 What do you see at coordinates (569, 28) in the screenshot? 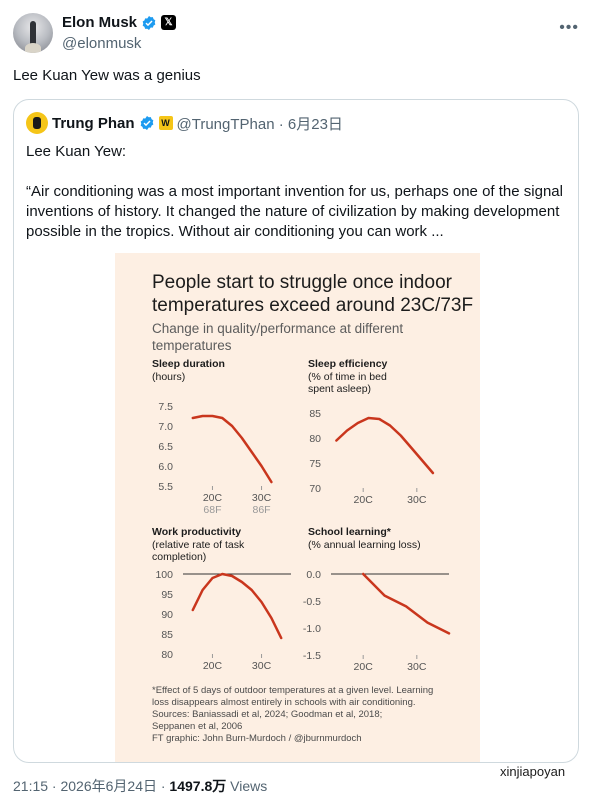
I see `more-options-icon: •••` at bounding box center [569, 28].